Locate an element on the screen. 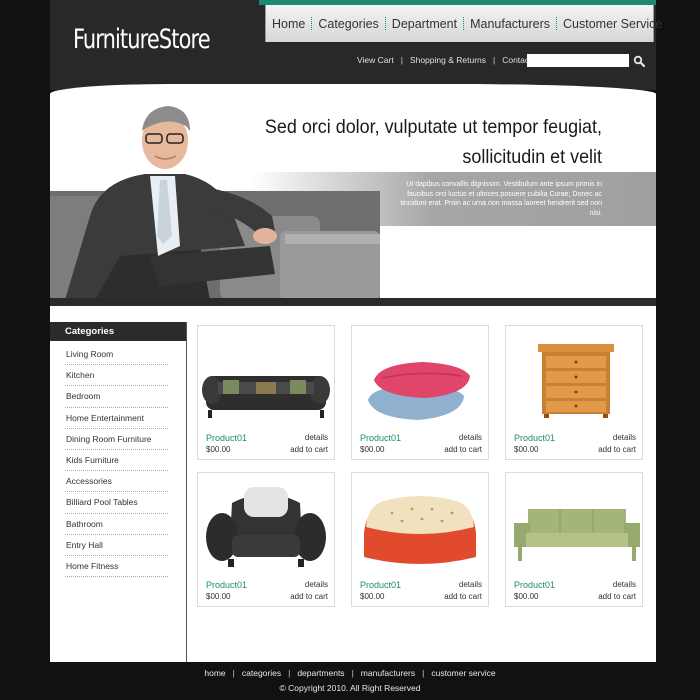  category-kitchen: Kitchen is located at coordinates (116, 376).